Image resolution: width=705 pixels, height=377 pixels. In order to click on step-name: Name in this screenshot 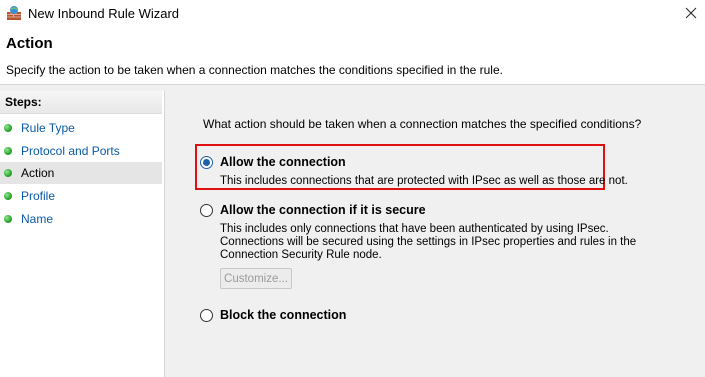, I will do `click(81, 219)`.